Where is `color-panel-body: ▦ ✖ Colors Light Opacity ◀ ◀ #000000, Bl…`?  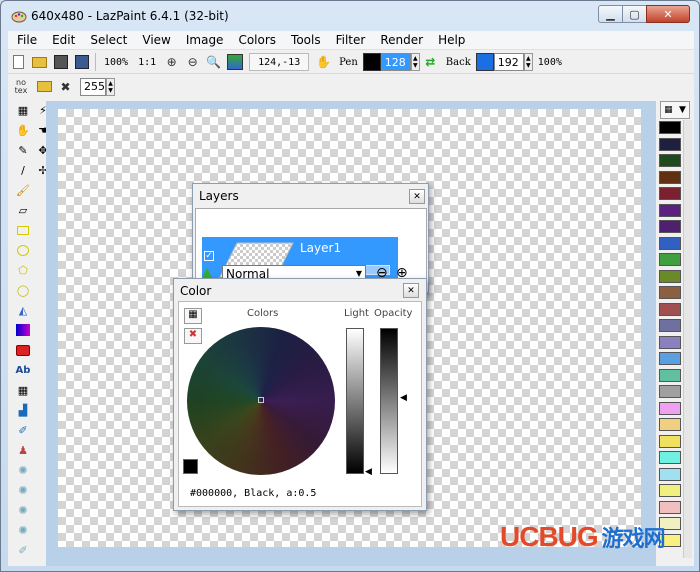
color-panel-body: ▦ ✖ Colors Light Opacity ◀ ◀ #000000, Bl… is located at coordinates (300, 404).